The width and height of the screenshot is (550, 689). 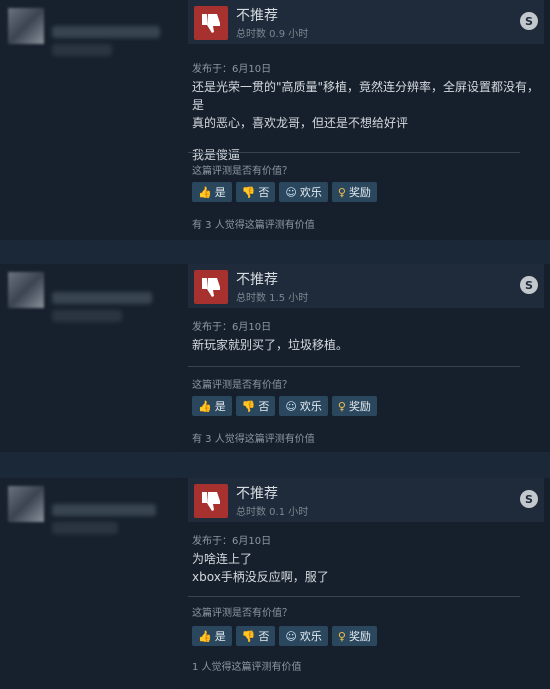 What do you see at coordinates (272, 298) in the screenshot?
I see `playtime: 总时数 1.5 小时` at bounding box center [272, 298].